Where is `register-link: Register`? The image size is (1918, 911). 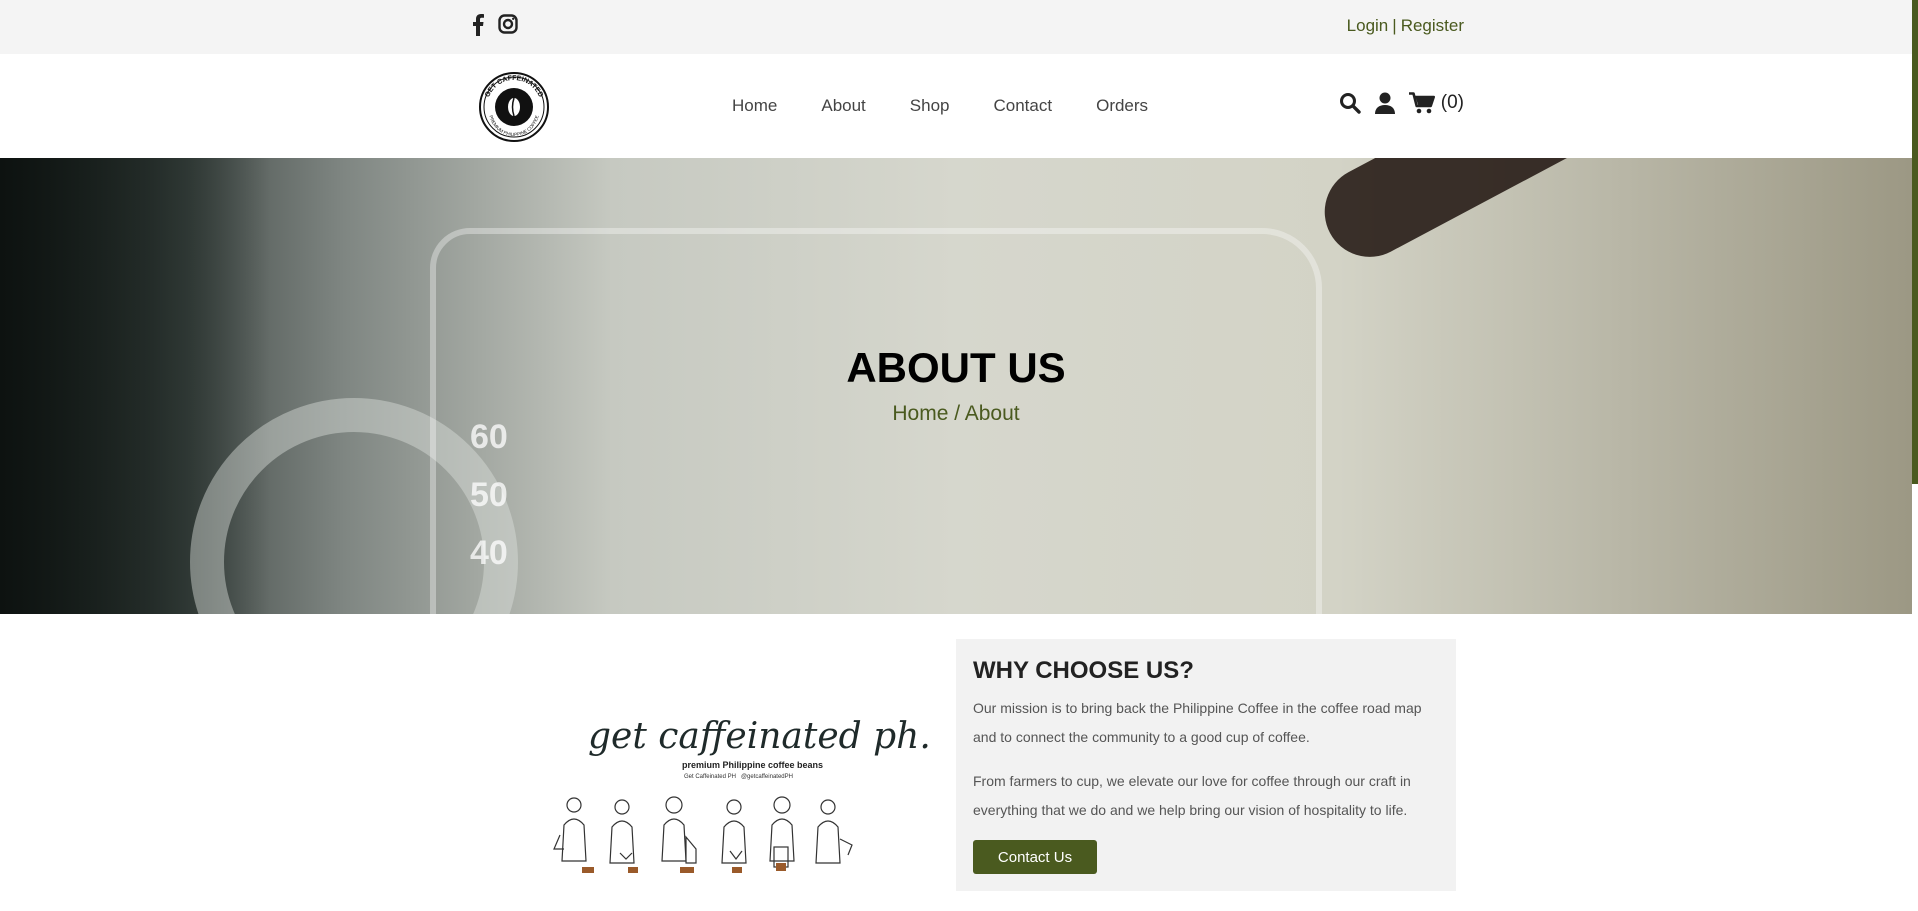
register-link: Register is located at coordinates (1432, 25).